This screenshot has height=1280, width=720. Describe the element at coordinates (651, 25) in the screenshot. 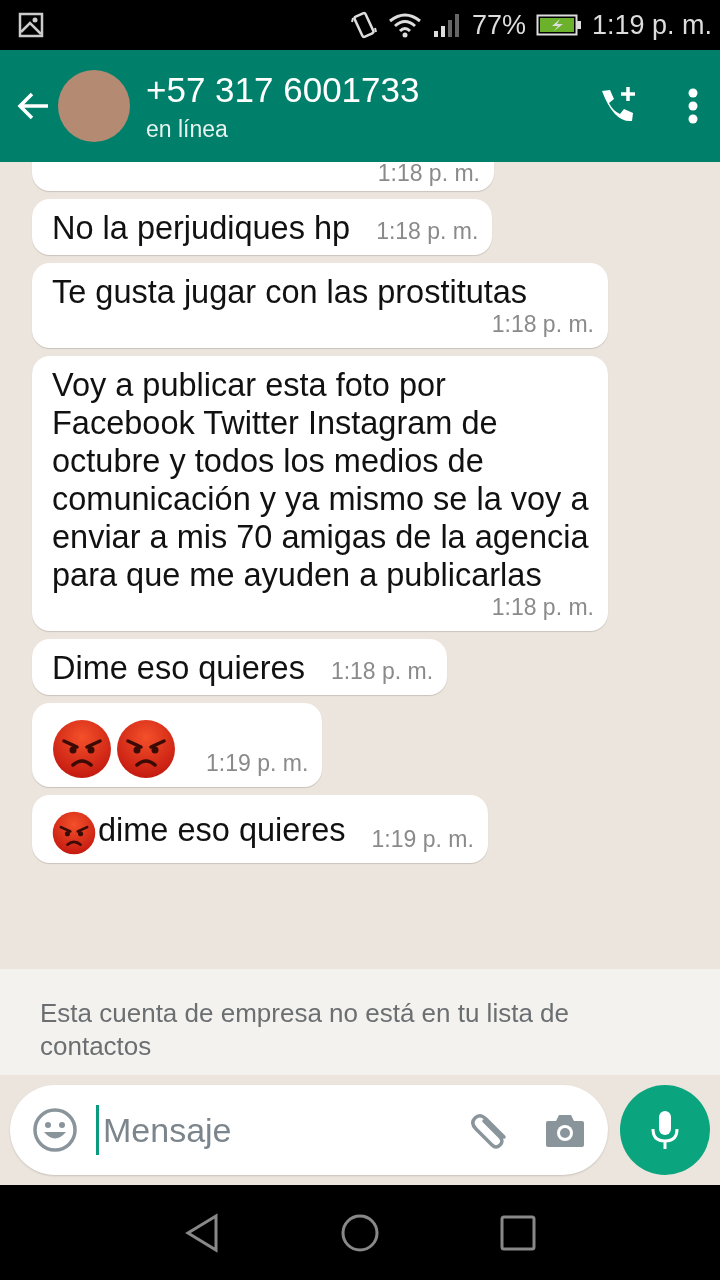

I see `clock: 1:19 p. m.` at that location.